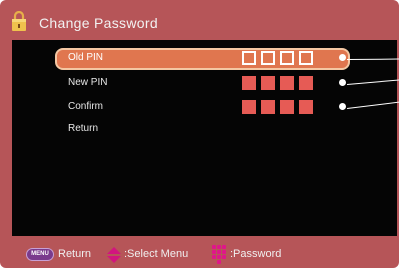  What do you see at coordinates (88, 82) in the screenshot?
I see `new-pin-label: New PIN` at bounding box center [88, 82].